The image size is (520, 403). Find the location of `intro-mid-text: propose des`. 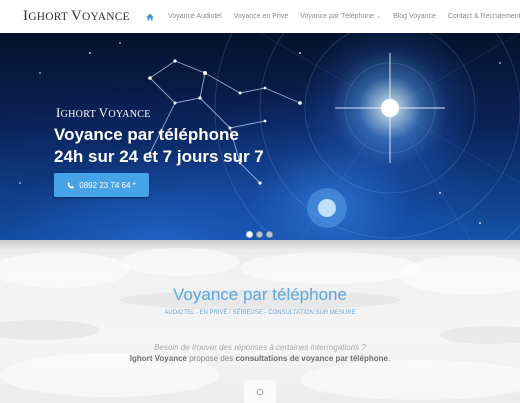

intro-mid-text: propose des is located at coordinates (211, 358).